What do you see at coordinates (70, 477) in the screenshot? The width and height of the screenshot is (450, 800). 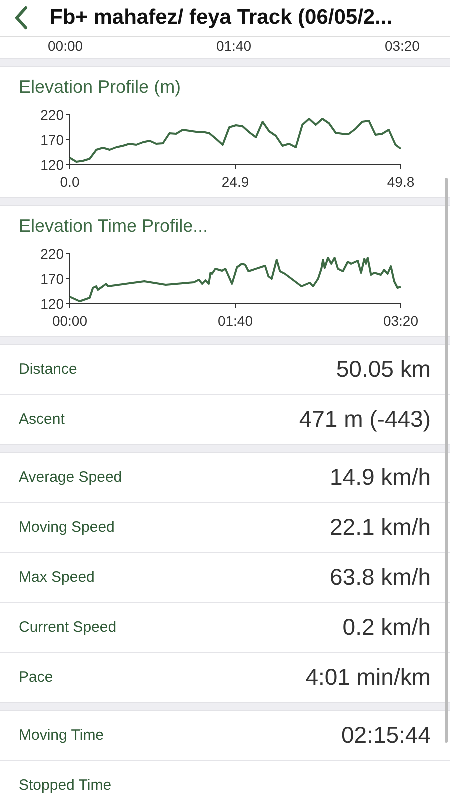 I see `stat-label: Average Speed` at bounding box center [70, 477].